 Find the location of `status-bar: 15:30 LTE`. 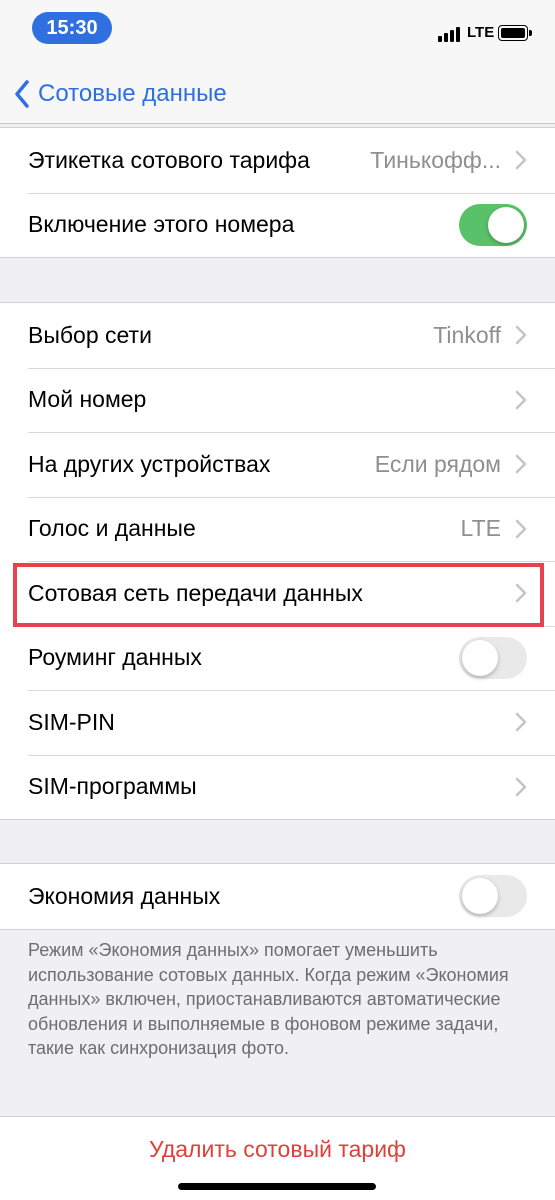

status-bar: 15:30 LTE is located at coordinates (277, 30).